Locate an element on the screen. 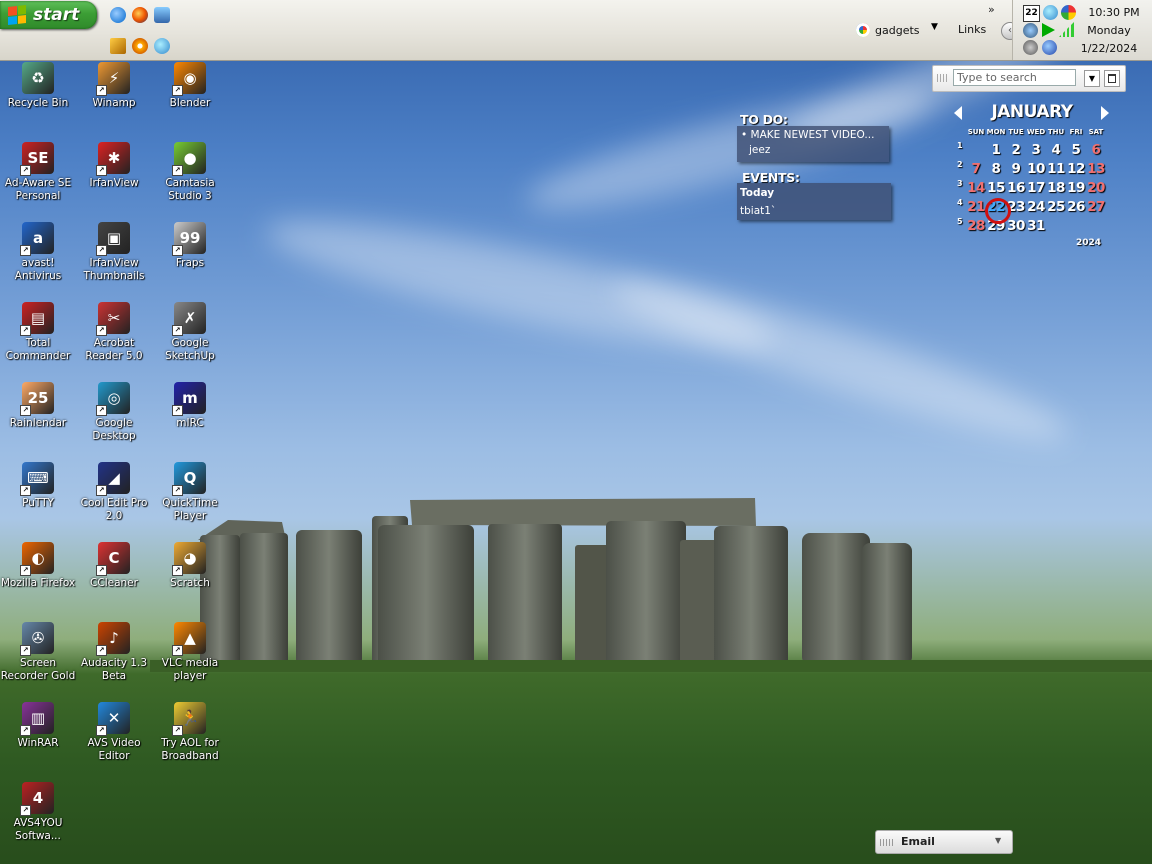 The width and height of the screenshot is (1152, 864). gadgets-label: gadgets is located at coordinates (897, 30).